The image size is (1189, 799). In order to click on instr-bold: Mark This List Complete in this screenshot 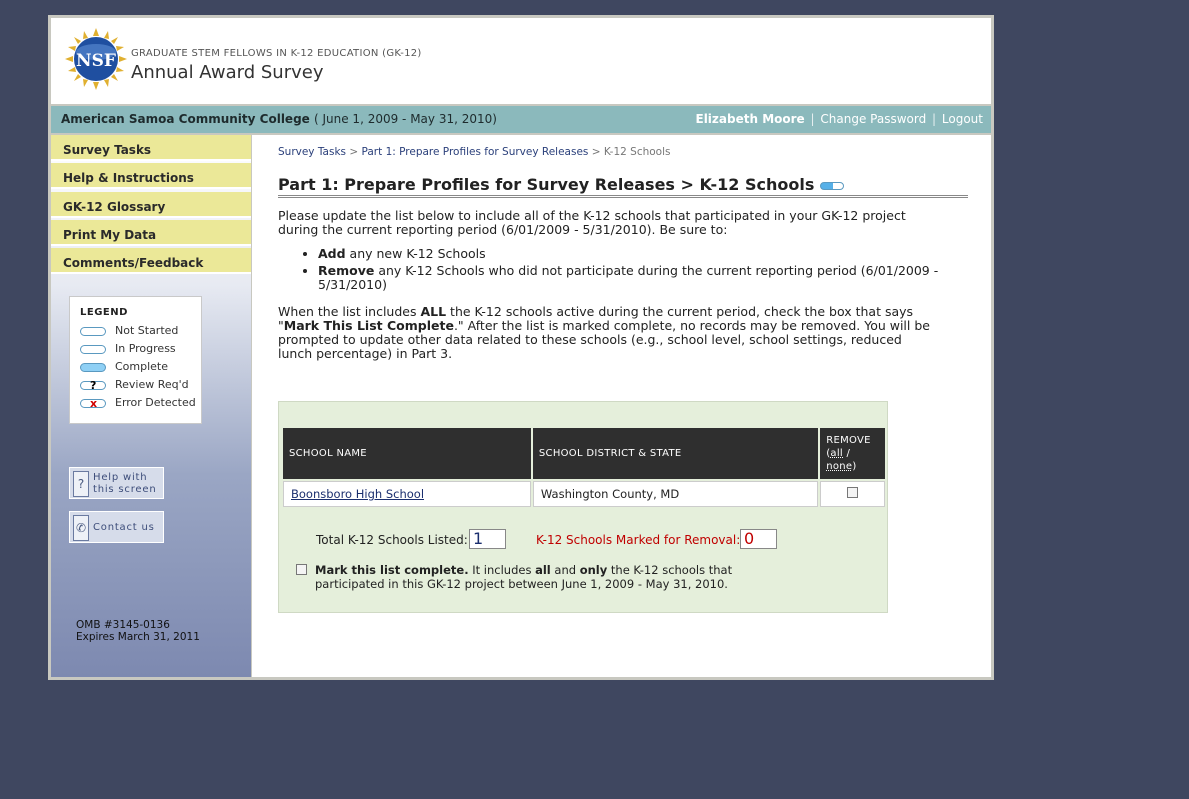, I will do `click(368, 325)`.